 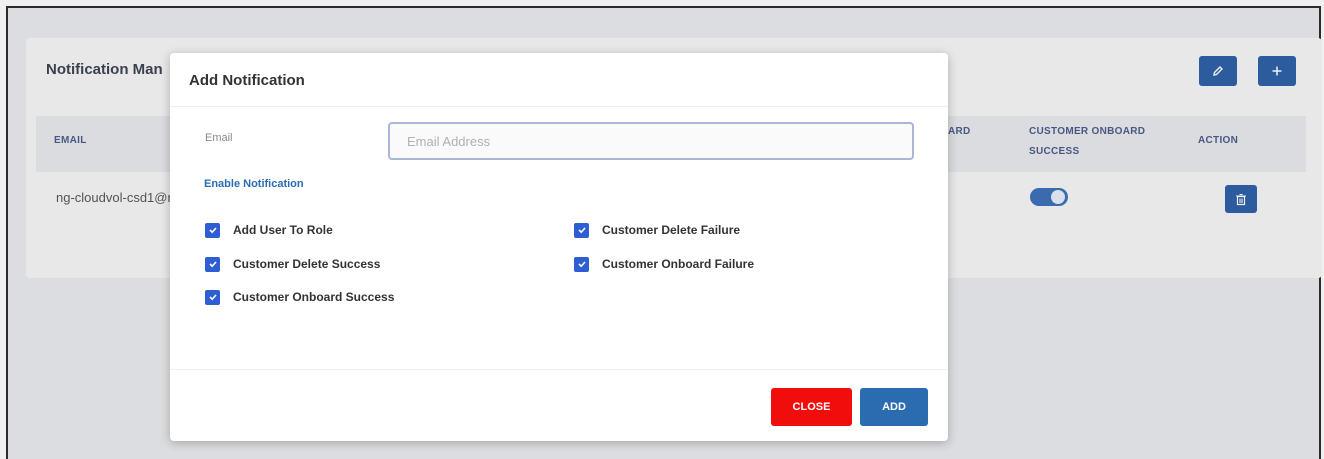 What do you see at coordinates (671, 230) in the screenshot?
I see `option-label: Customer Delete Failure` at bounding box center [671, 230].